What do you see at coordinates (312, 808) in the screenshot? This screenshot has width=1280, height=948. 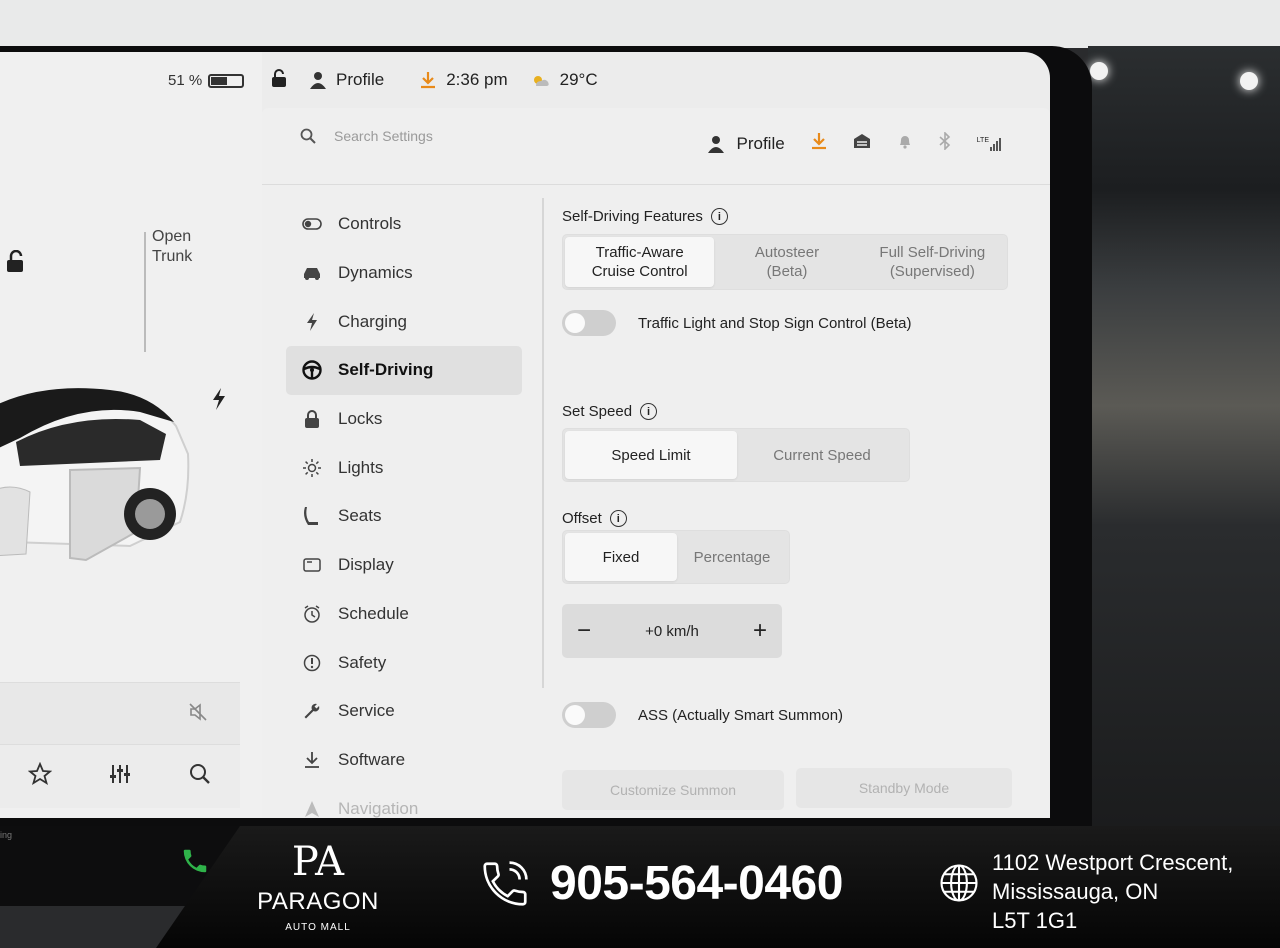 I see `navigation-icon` at bounding box center [312, 808].